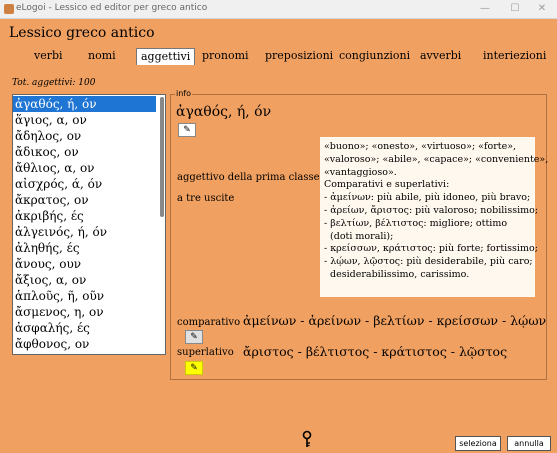  What do you see at coordinates (84, 232) in the screenshot?
I see `list-item: ἀλγεινός, ή, όν` at bounding box center [84, 232].